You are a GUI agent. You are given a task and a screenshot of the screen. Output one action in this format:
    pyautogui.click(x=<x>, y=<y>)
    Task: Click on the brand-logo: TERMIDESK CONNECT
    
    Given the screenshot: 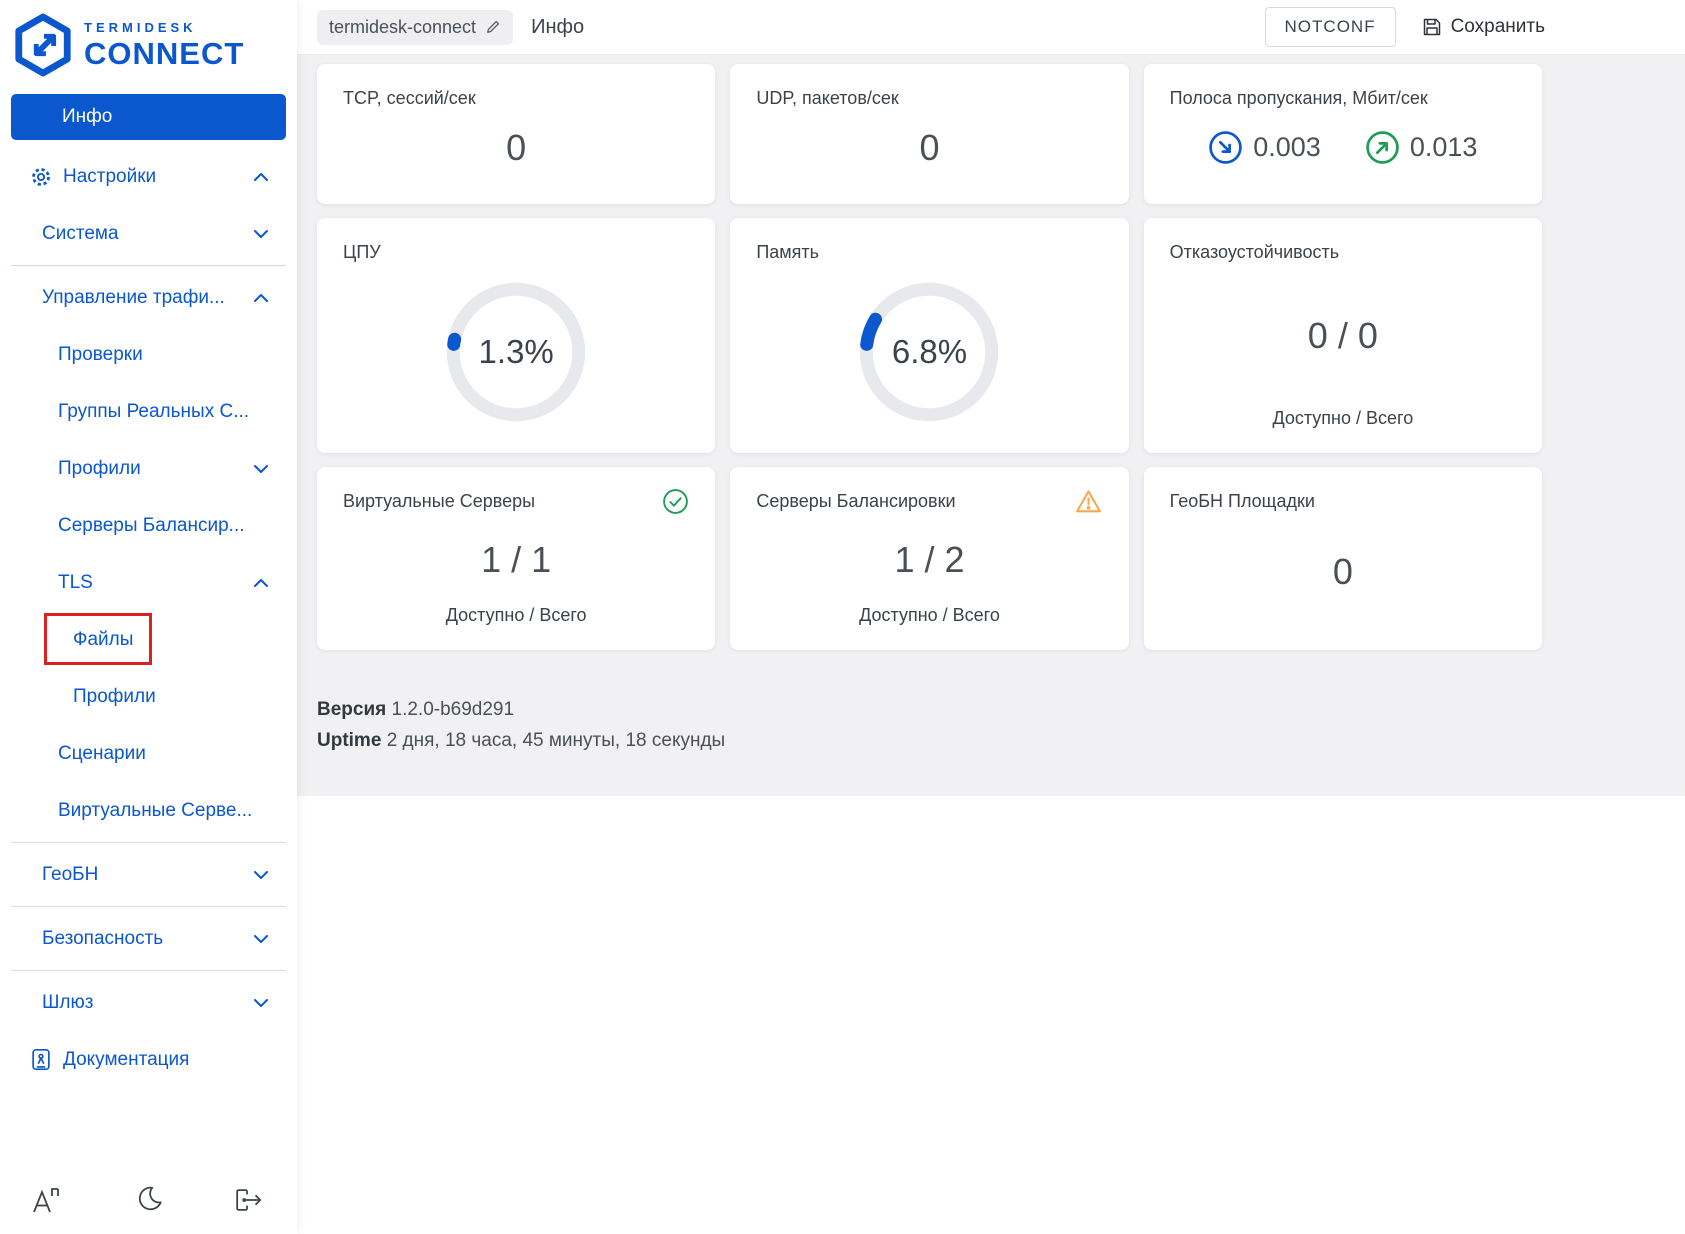 What is the action you would take?
    pyautogui.click(x=148, y=44)
    